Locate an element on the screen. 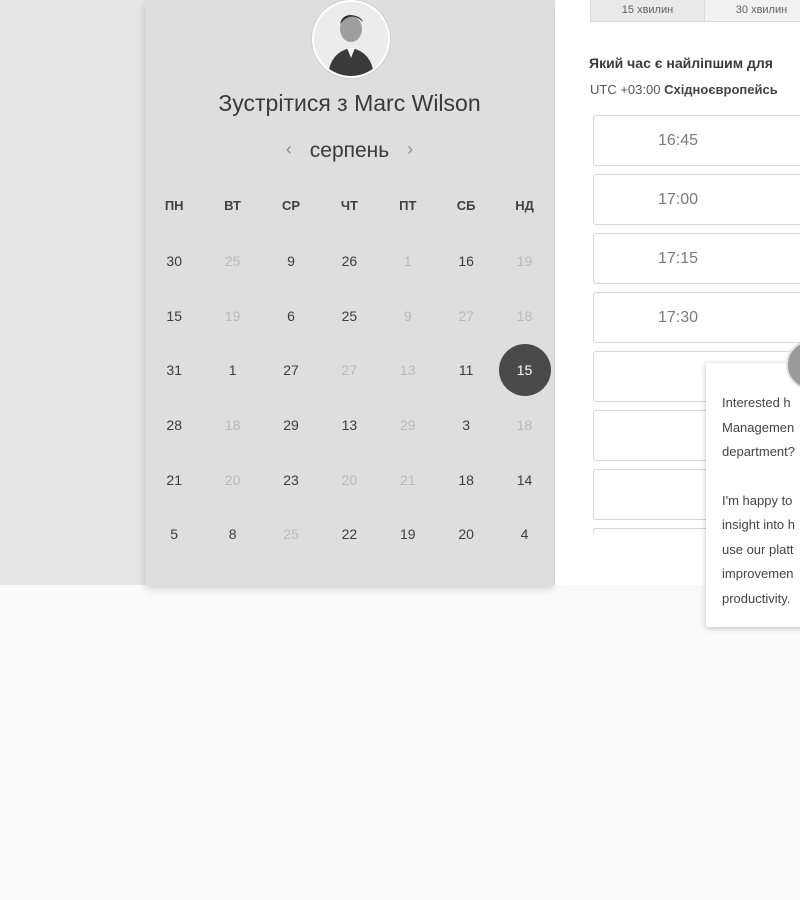  calendar-week-row: 15 19 6 25 9 27 18 is located at coordinates (349, 316).